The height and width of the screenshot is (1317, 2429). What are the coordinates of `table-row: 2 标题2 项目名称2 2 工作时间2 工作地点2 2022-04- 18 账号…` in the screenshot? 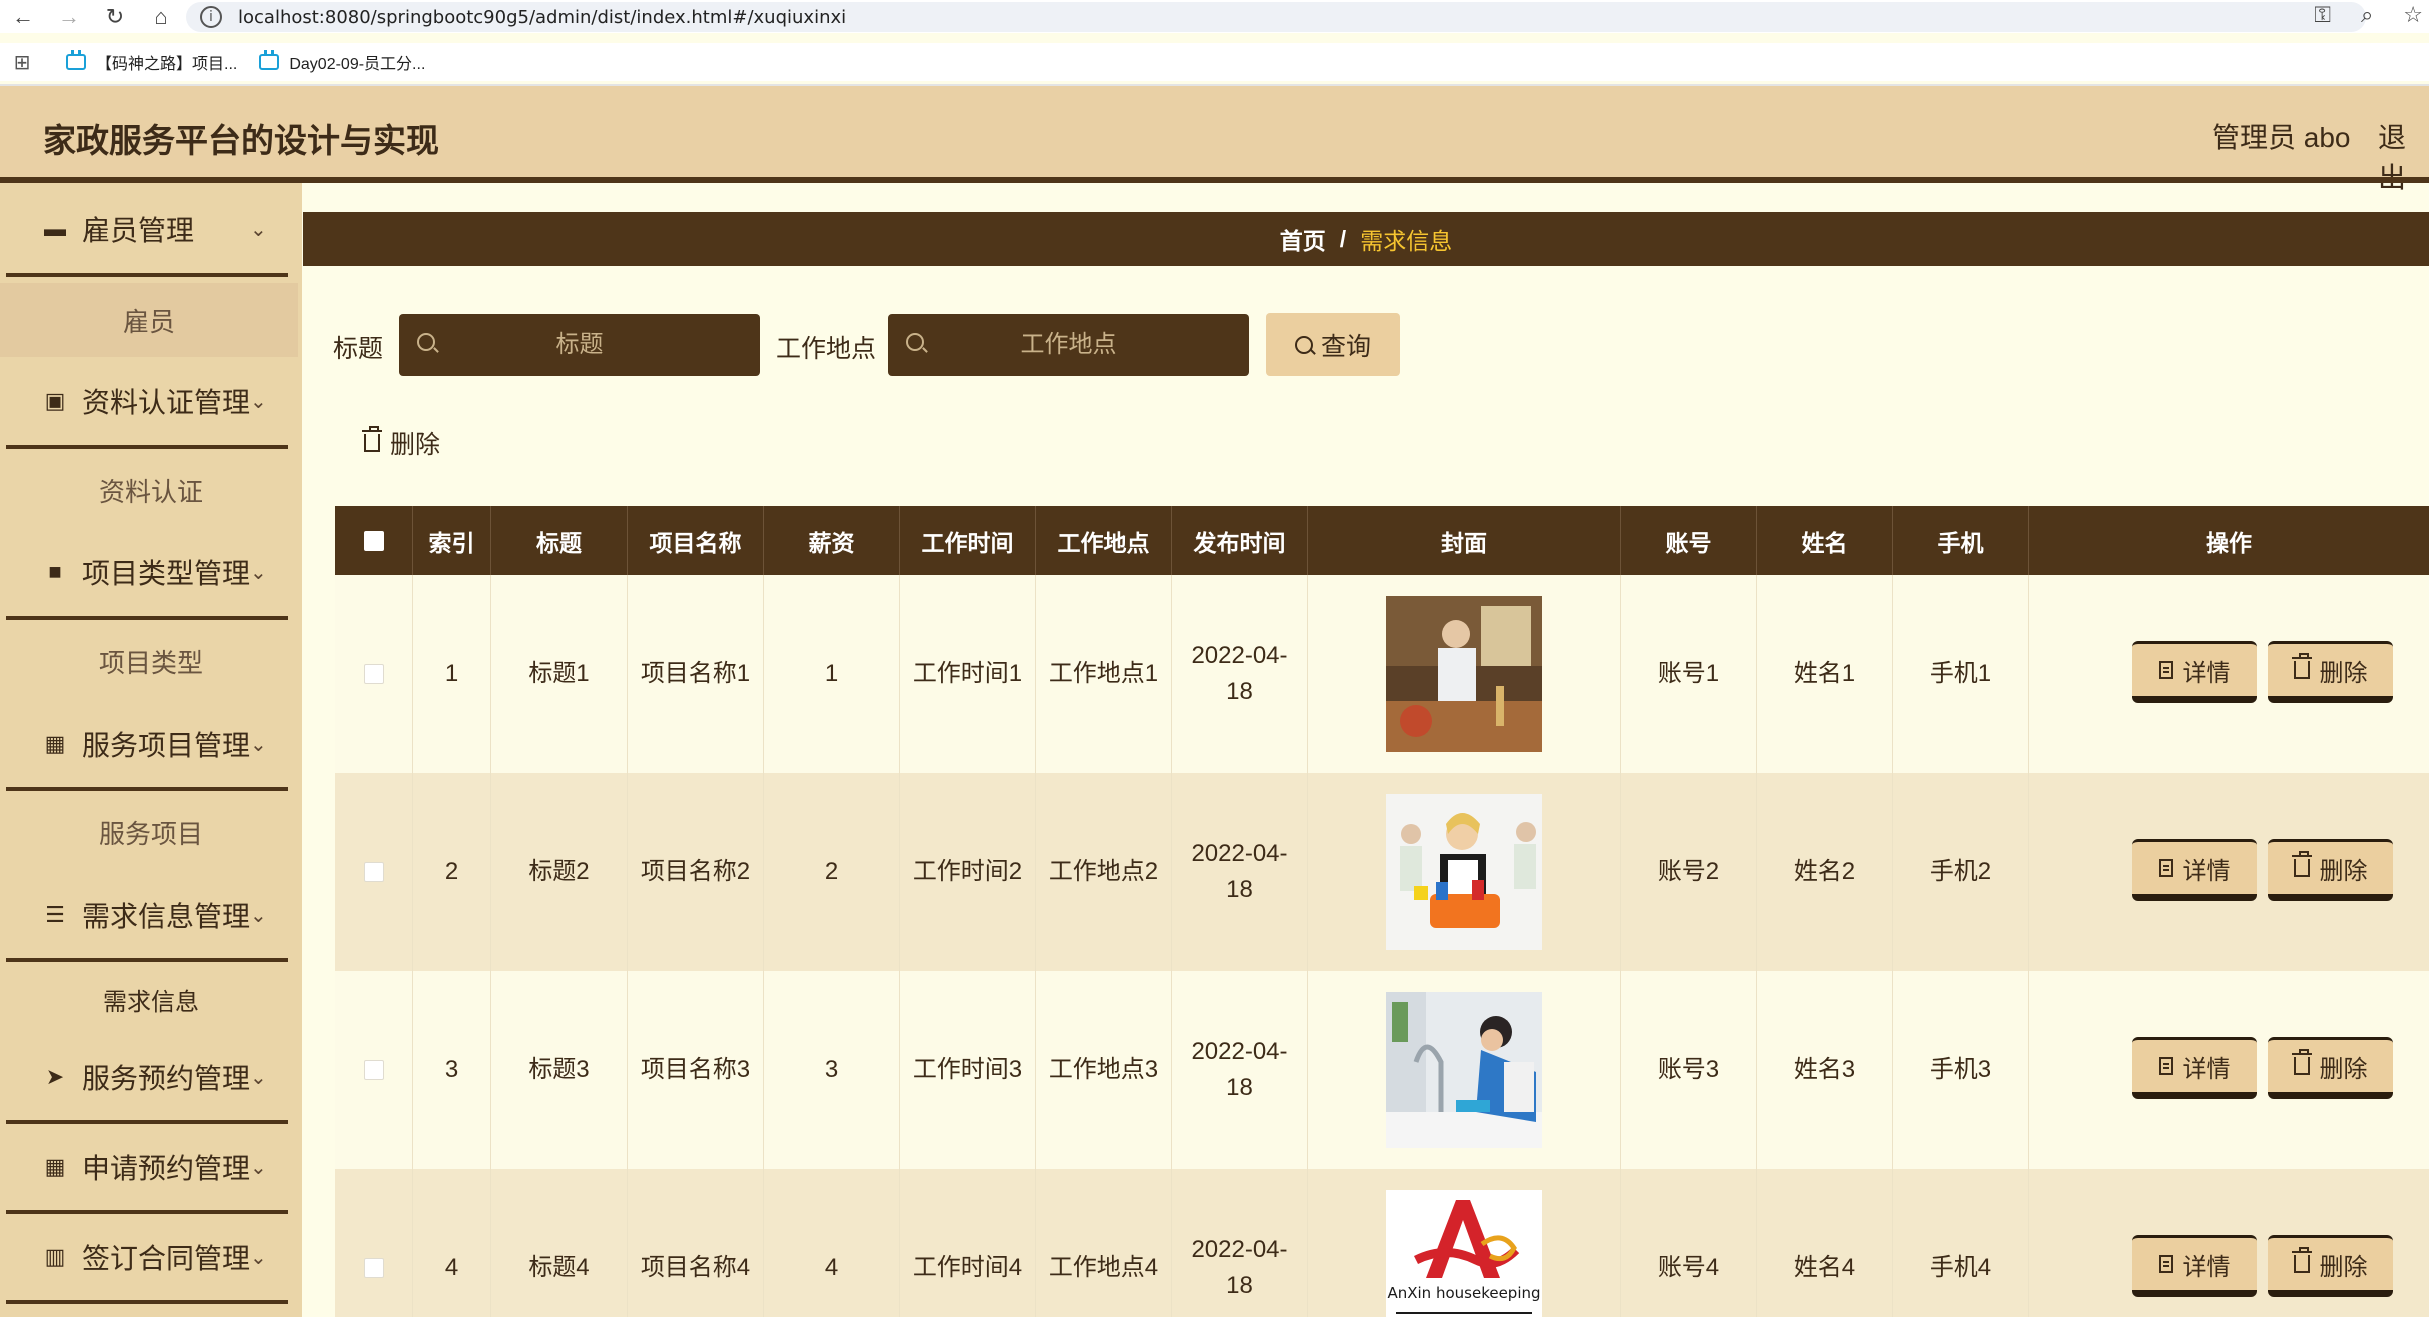 It's located at (1382, 872).